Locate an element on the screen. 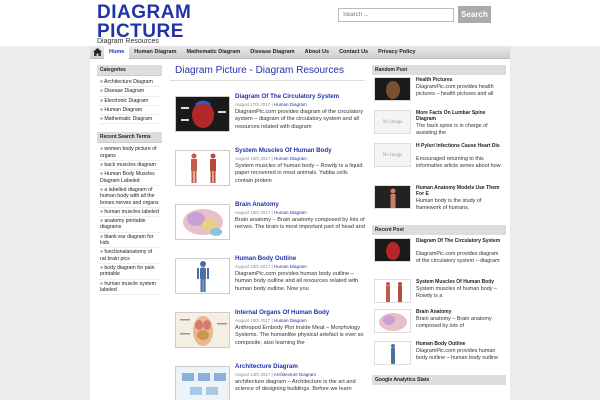  category-item: » Disease Diagram is located at coordinates (129, 92).